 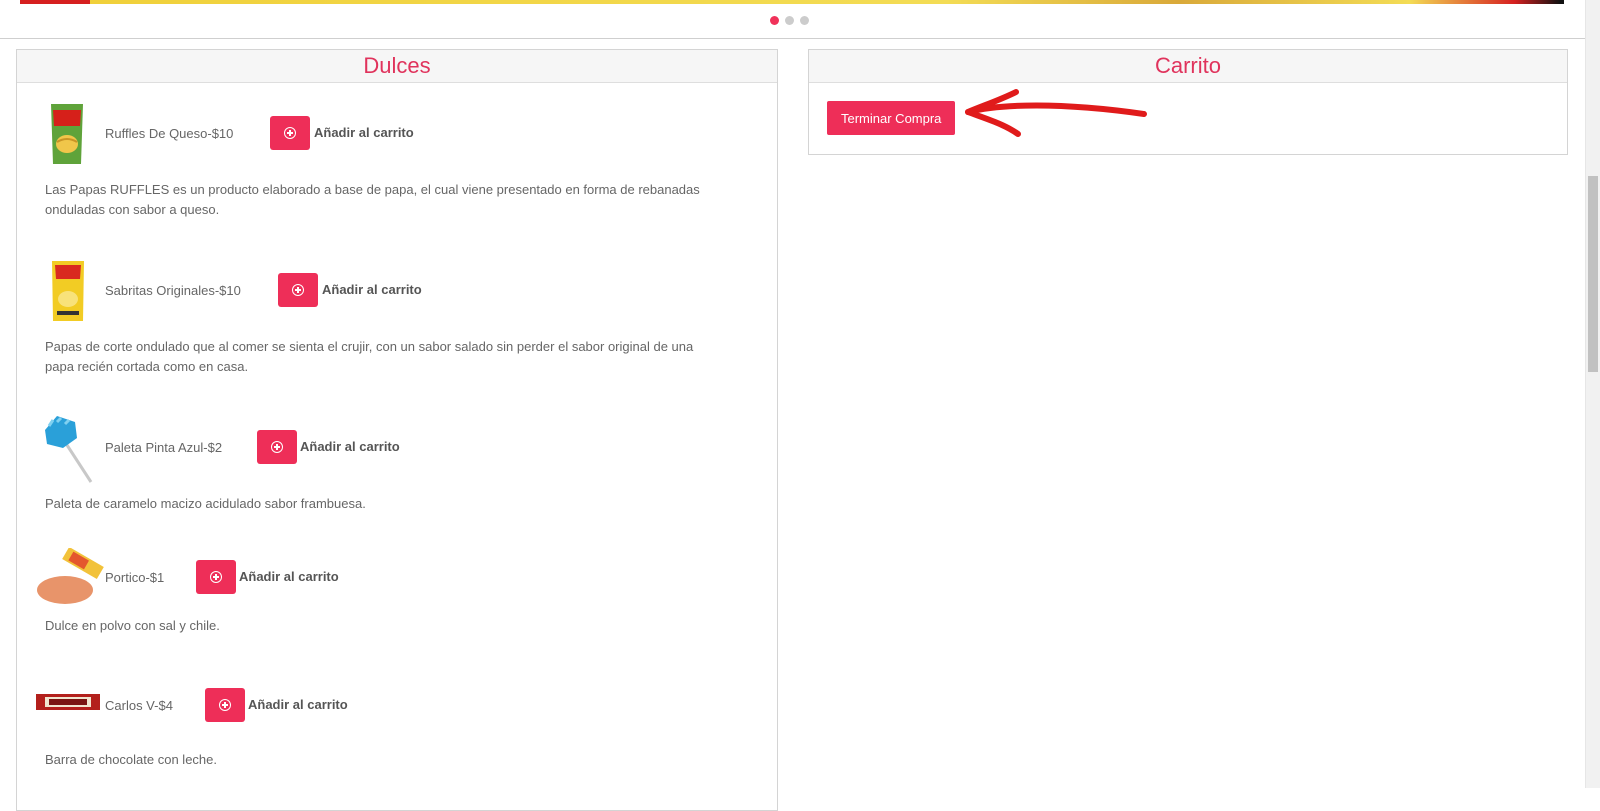 What do you see at coordinates (164, 447) in the screenshot?
I see `product-name: Paleta Pinta Azul-$2` at bounding box center [164, 447].